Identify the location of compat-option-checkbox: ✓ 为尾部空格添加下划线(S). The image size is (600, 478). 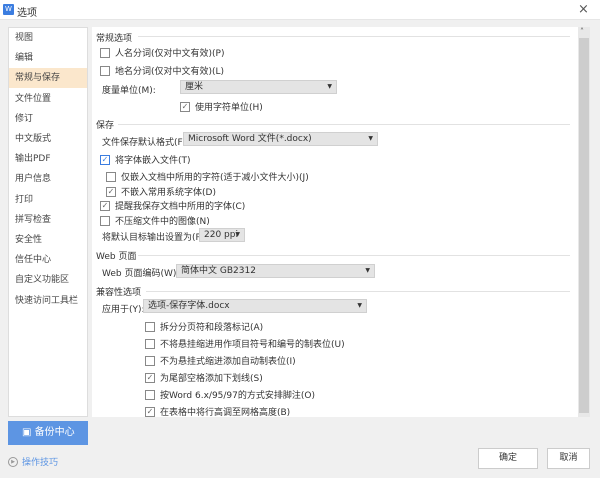
(204, 377).